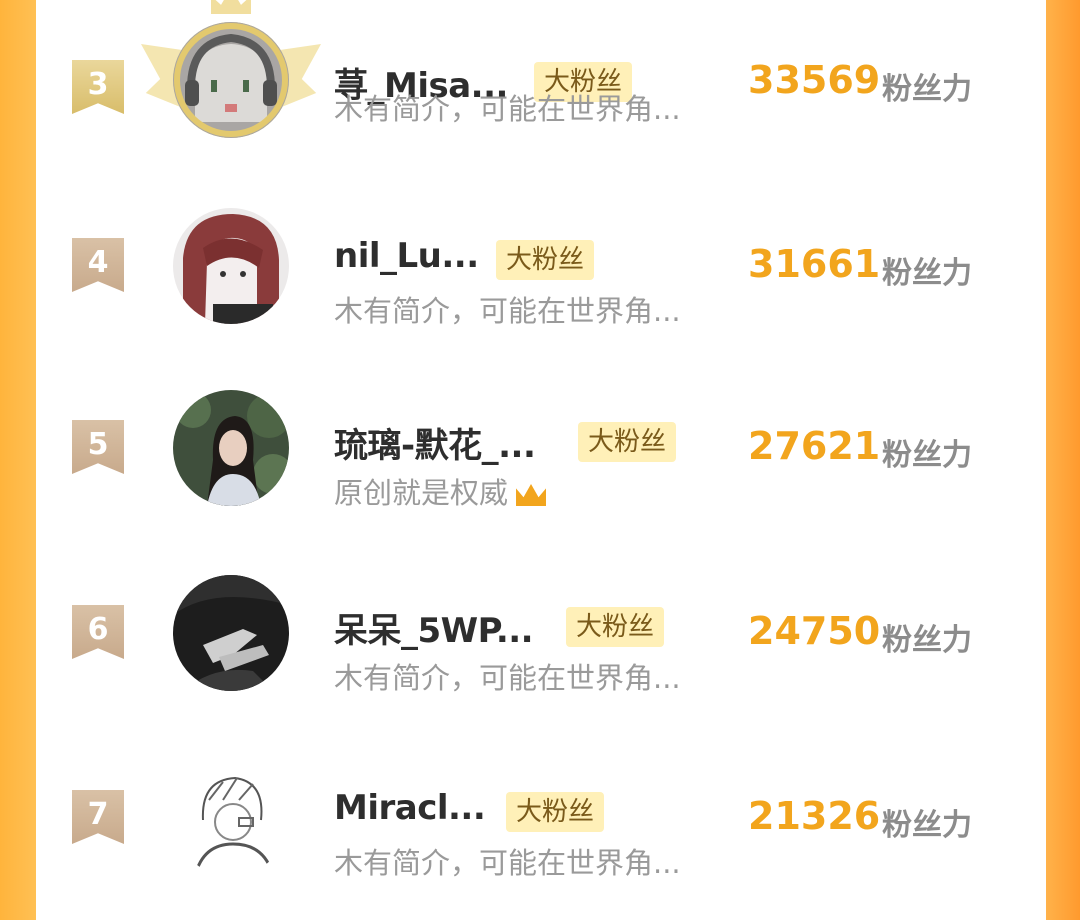 Image resolution: width=1080 pixels, height=920 pixels. I want to click on gray-cat-headphones-avatar-icon, so click(231, 80).